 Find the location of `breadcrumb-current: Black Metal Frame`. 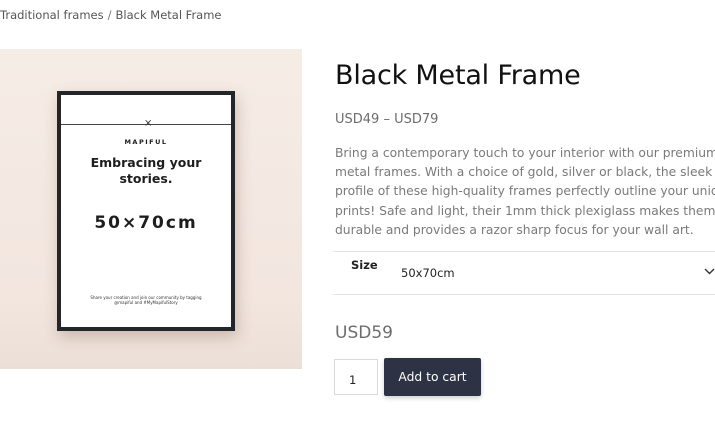

breadcrumb-current: Black Metal Frame is located at coordinates (168, 15).